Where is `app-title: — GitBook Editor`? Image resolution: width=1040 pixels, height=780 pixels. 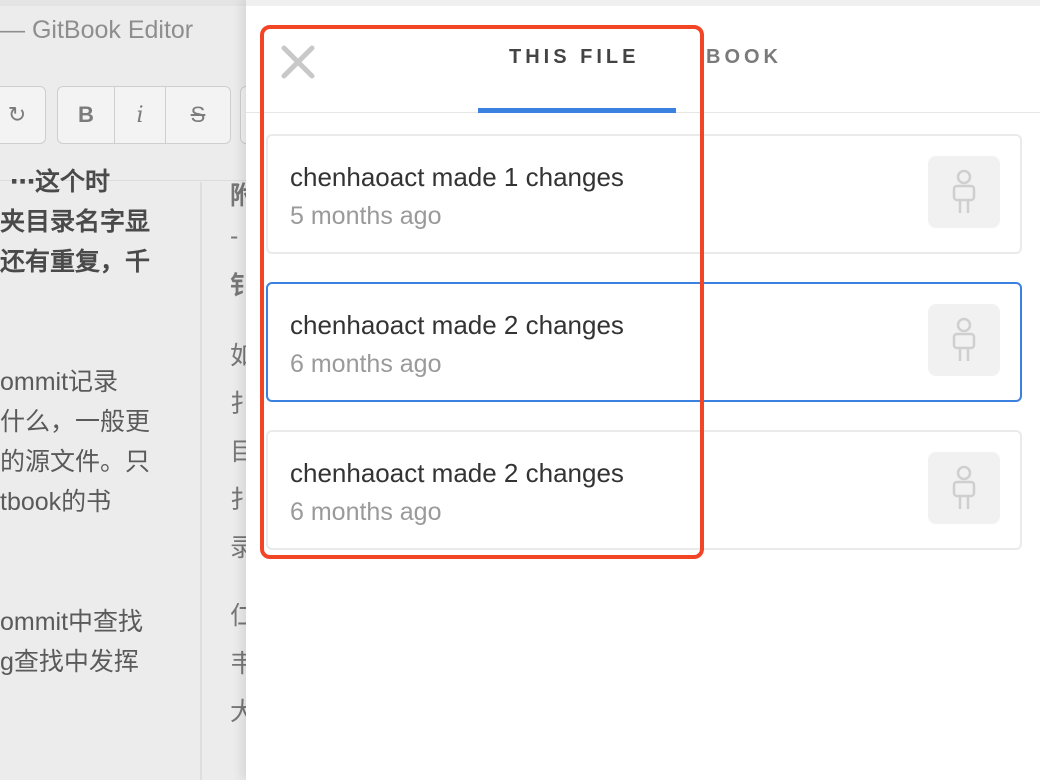 app-title: — GitBook Editor is located at coordinates (97, 30).